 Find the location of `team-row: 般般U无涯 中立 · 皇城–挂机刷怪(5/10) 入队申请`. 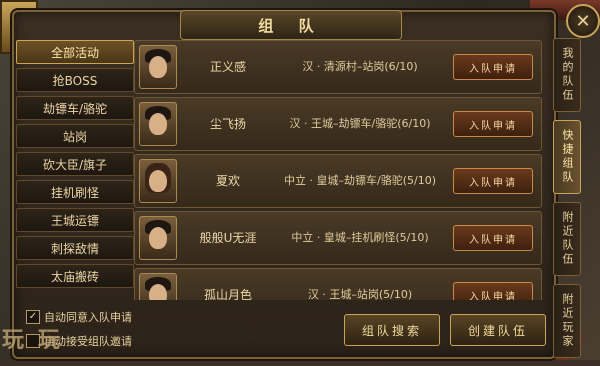

team-row: 般般U无涯 中立 · 皇城–挂机刷怪(5/10) 入队申请 is located at coordinates (338, 238).